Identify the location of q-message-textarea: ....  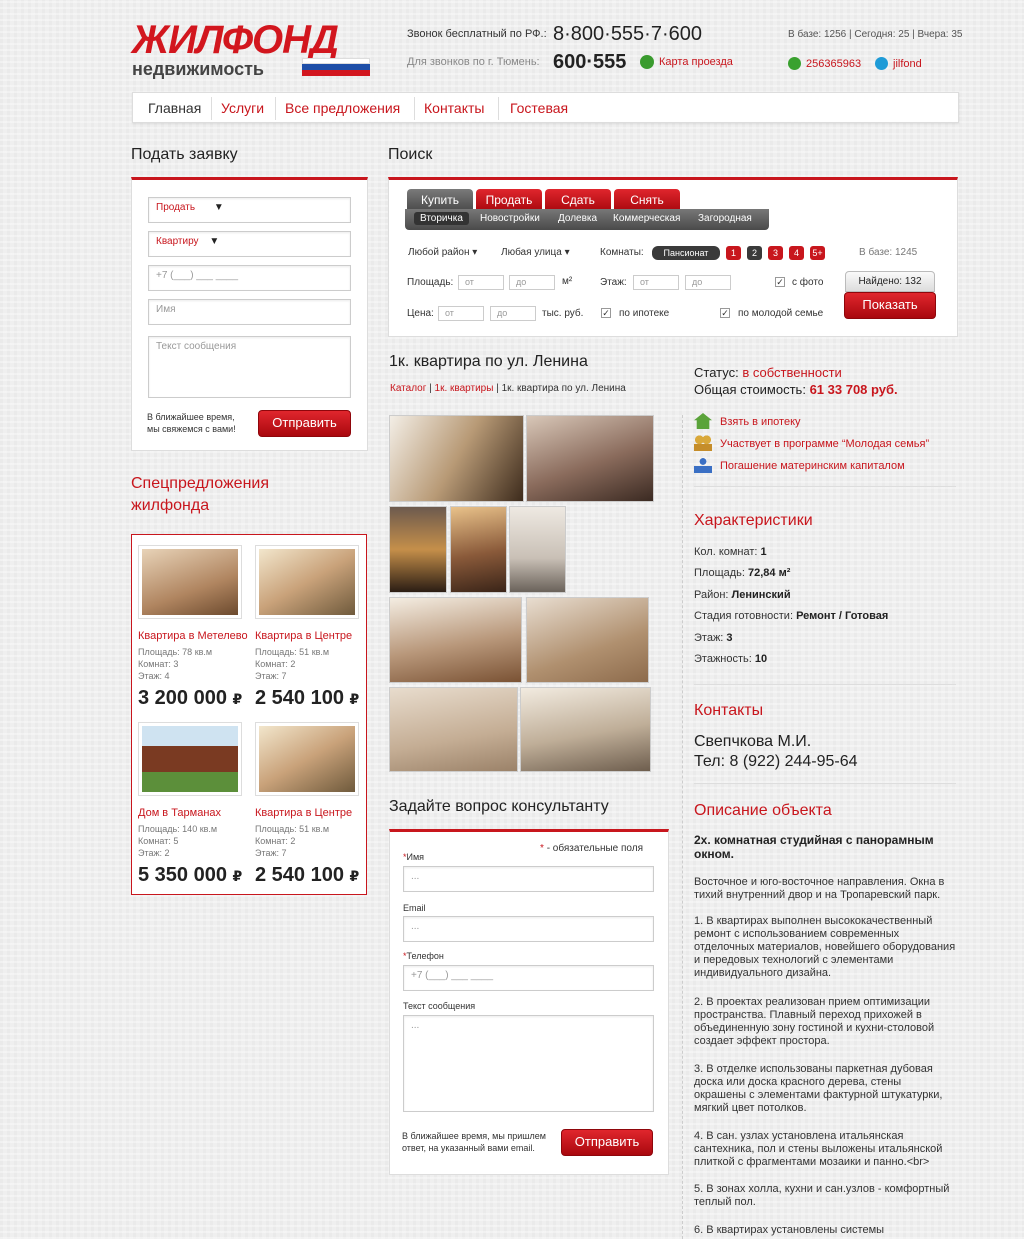
(528, 1063).